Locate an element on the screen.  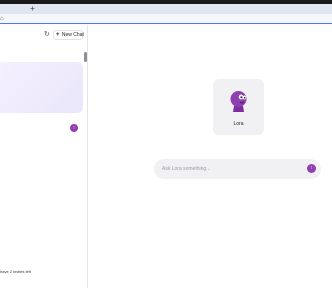
invites-remaining-text: have 2 invites left is located at coordinates (15, 271).